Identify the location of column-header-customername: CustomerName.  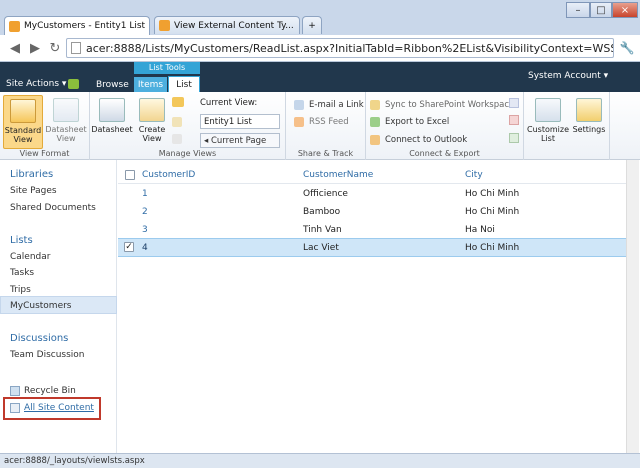
(338, 175).